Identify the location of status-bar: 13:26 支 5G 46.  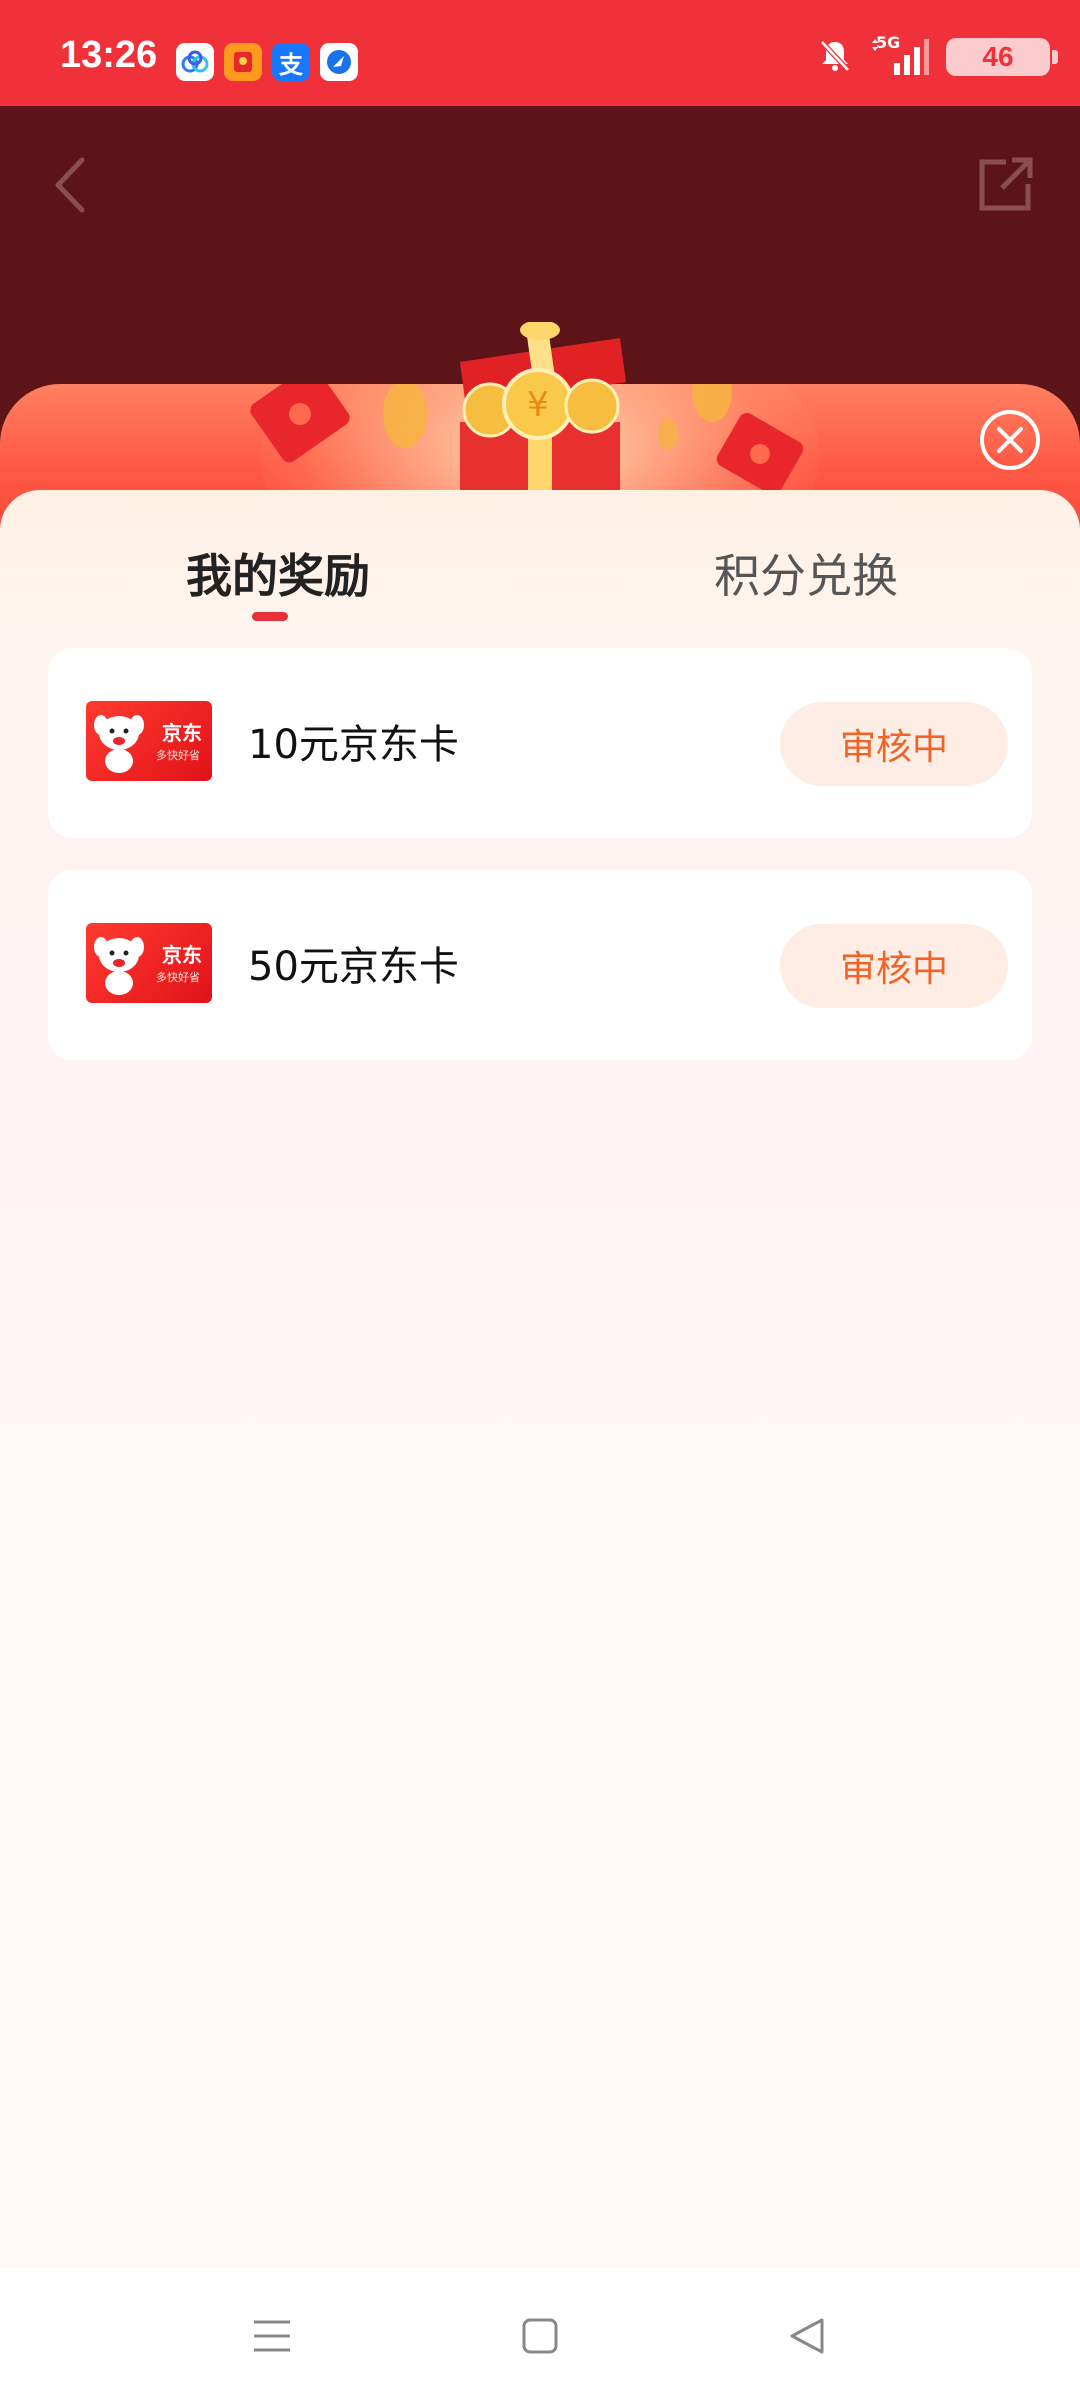
(540, 53).